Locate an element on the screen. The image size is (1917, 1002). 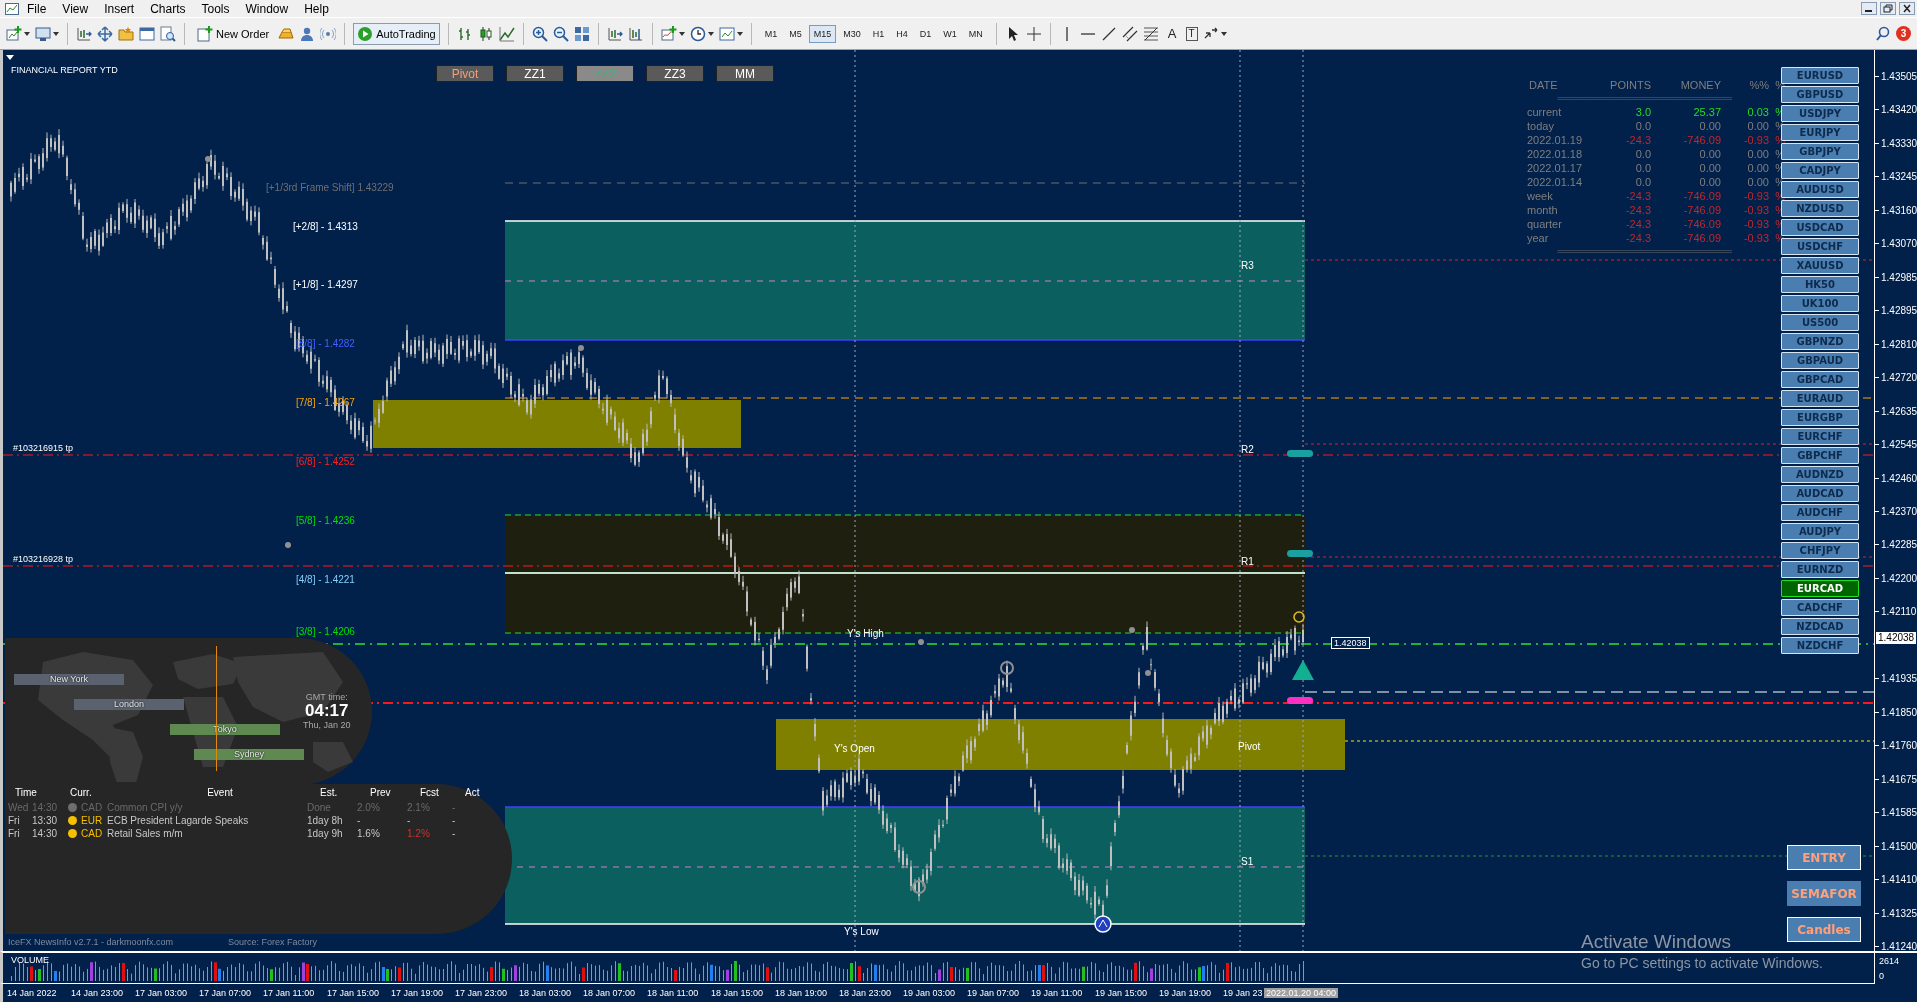
symbol-button: CHFJPY is located at coordinates (1820, 550).